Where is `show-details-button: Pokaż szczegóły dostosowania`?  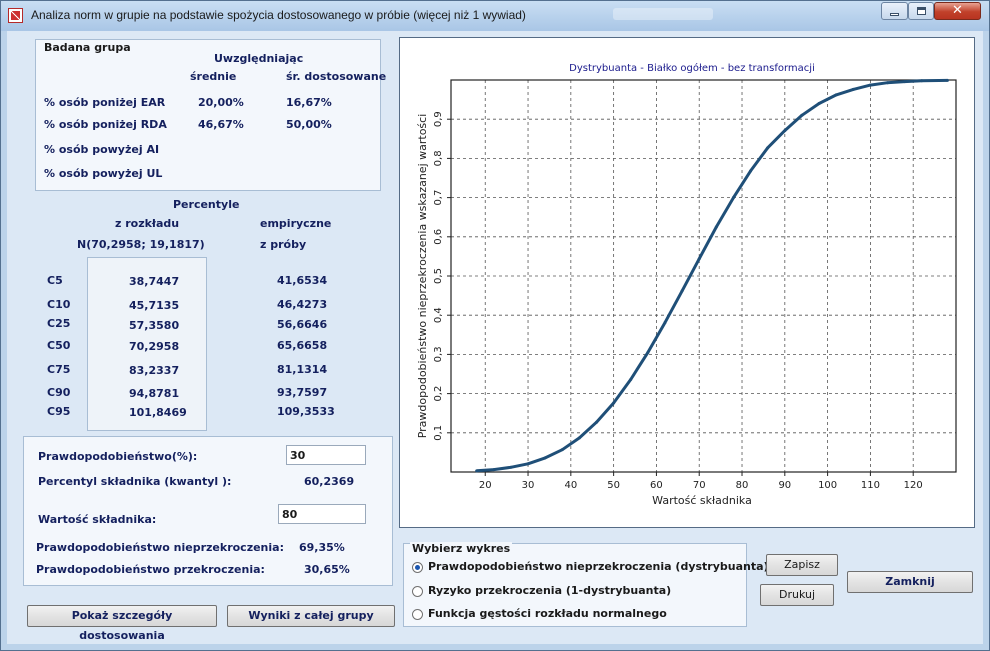 show-details-button: Pokaż szczegóły dostosowania is located at coordinates (122, 623).